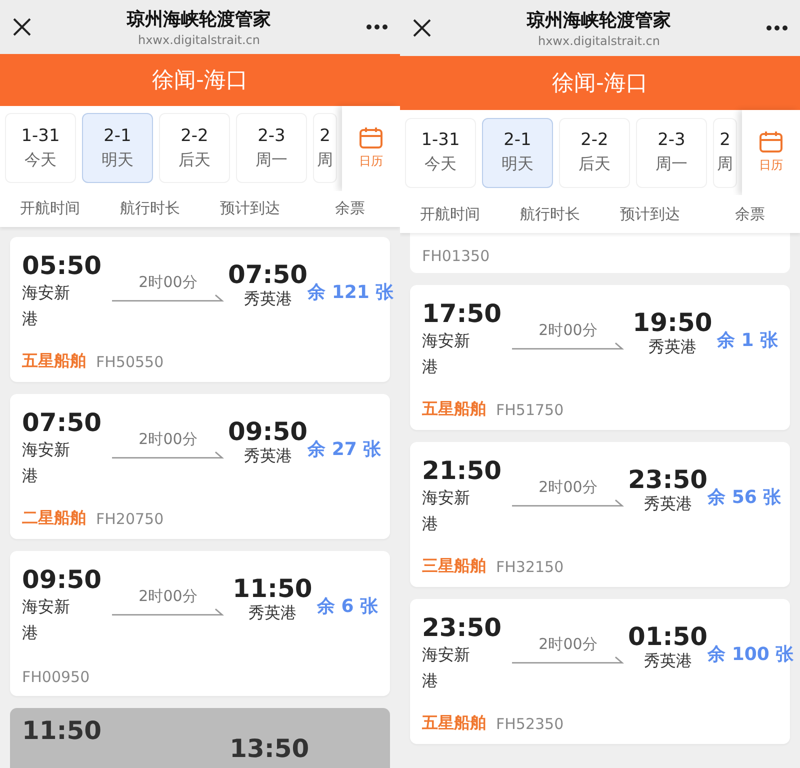 The image size is (800, 768). Describe the element at coordinates (530, 723) in the screenshot. I see `trip-code: FH52350` at that location.